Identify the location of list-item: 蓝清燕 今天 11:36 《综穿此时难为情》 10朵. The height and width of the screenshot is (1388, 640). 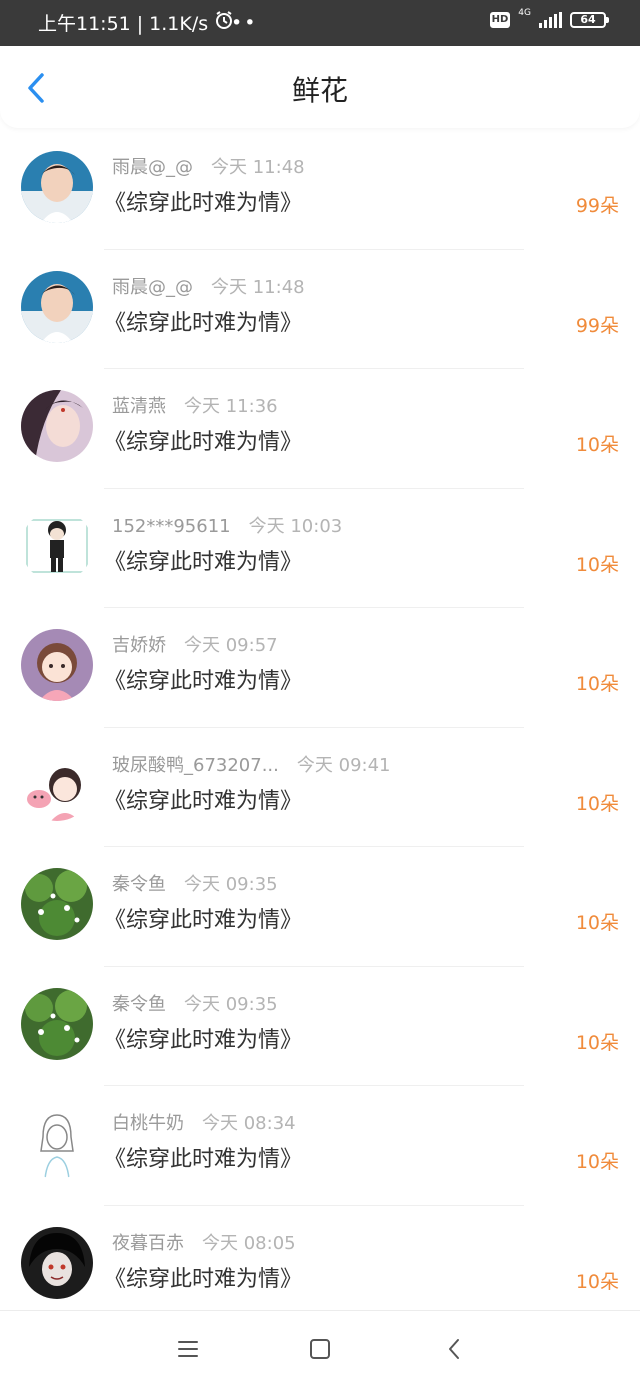
(320, 429).